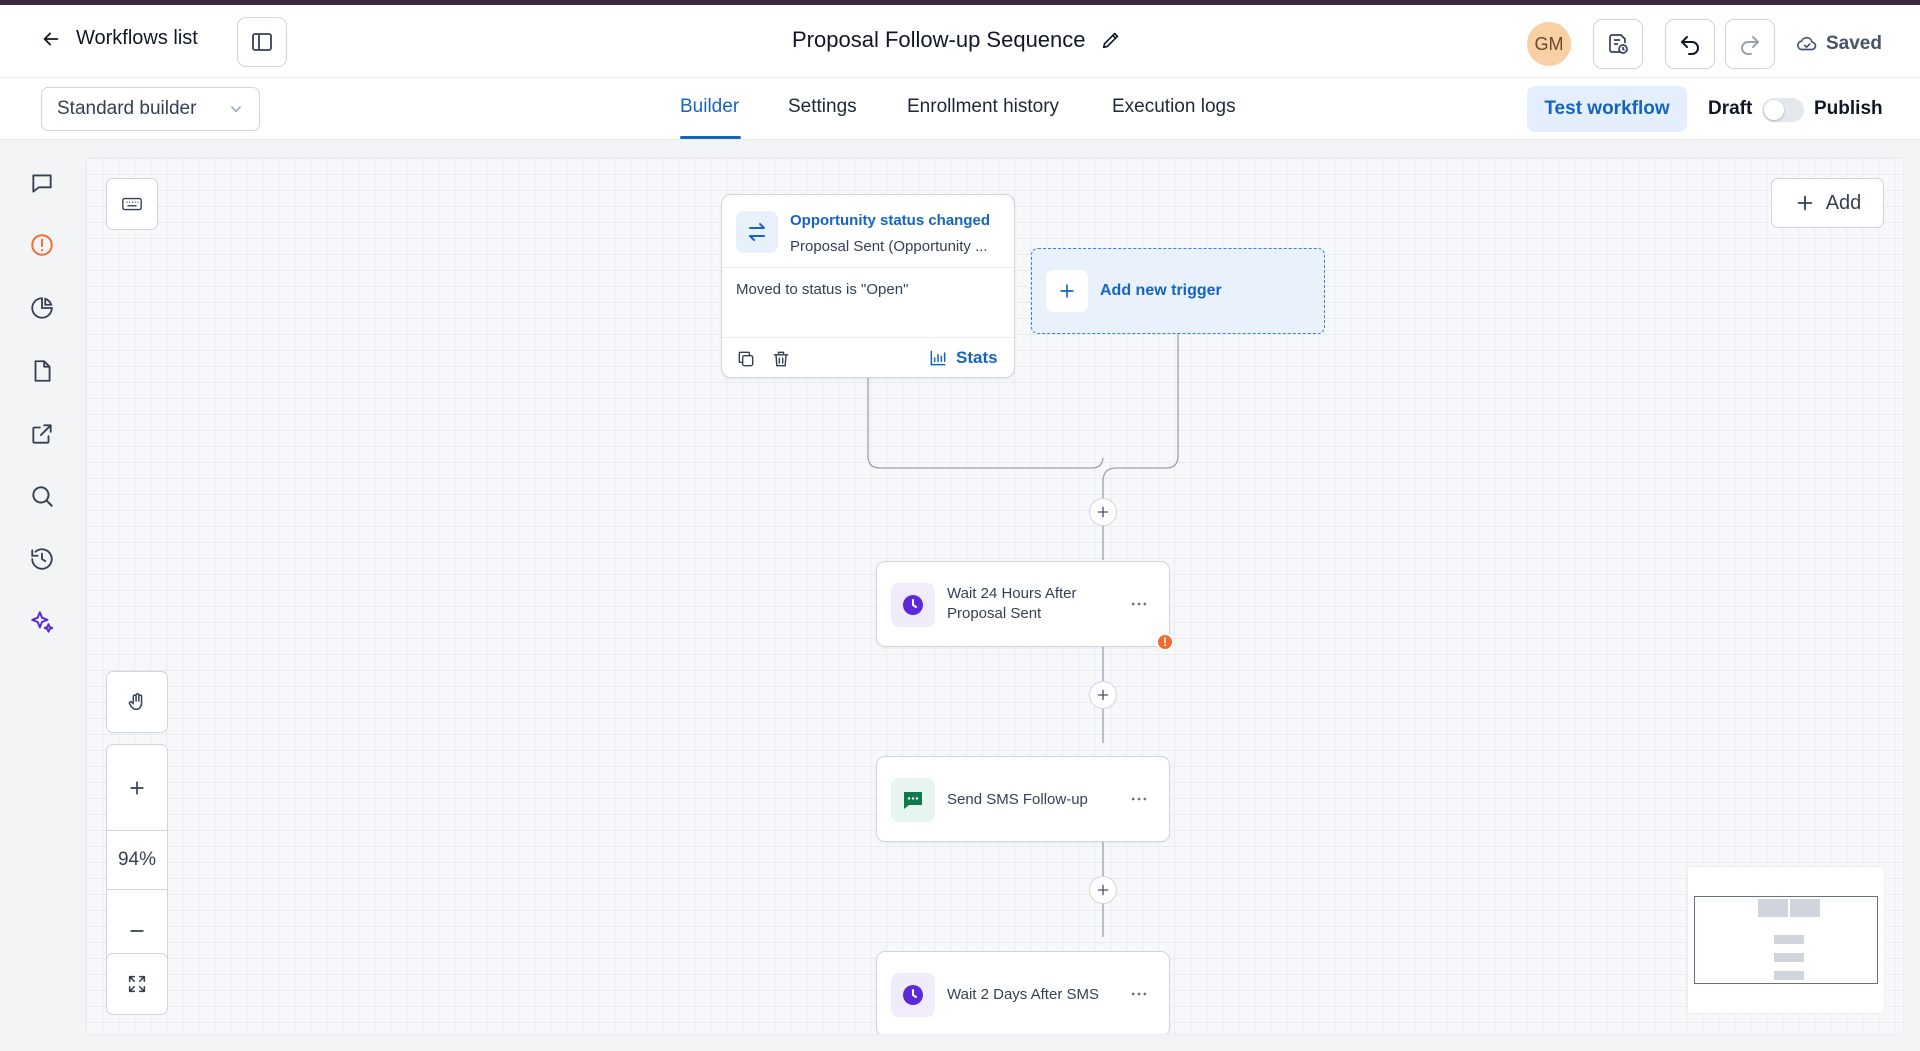 The image size is (1920, 1051). I want to click on add-new-trigger-card: Add new trigger, so click(1178, 291).